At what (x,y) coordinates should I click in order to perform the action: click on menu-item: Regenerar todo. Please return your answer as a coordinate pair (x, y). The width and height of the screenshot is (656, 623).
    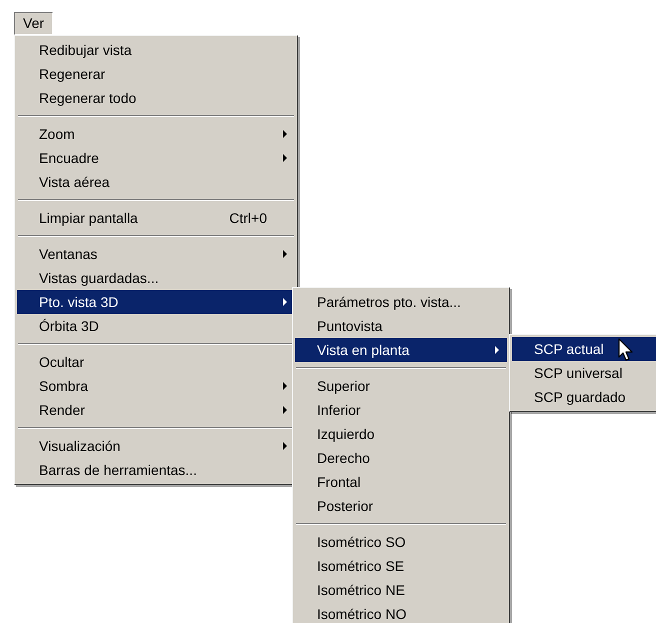
    Looking at the image, I should click on (156, 98).